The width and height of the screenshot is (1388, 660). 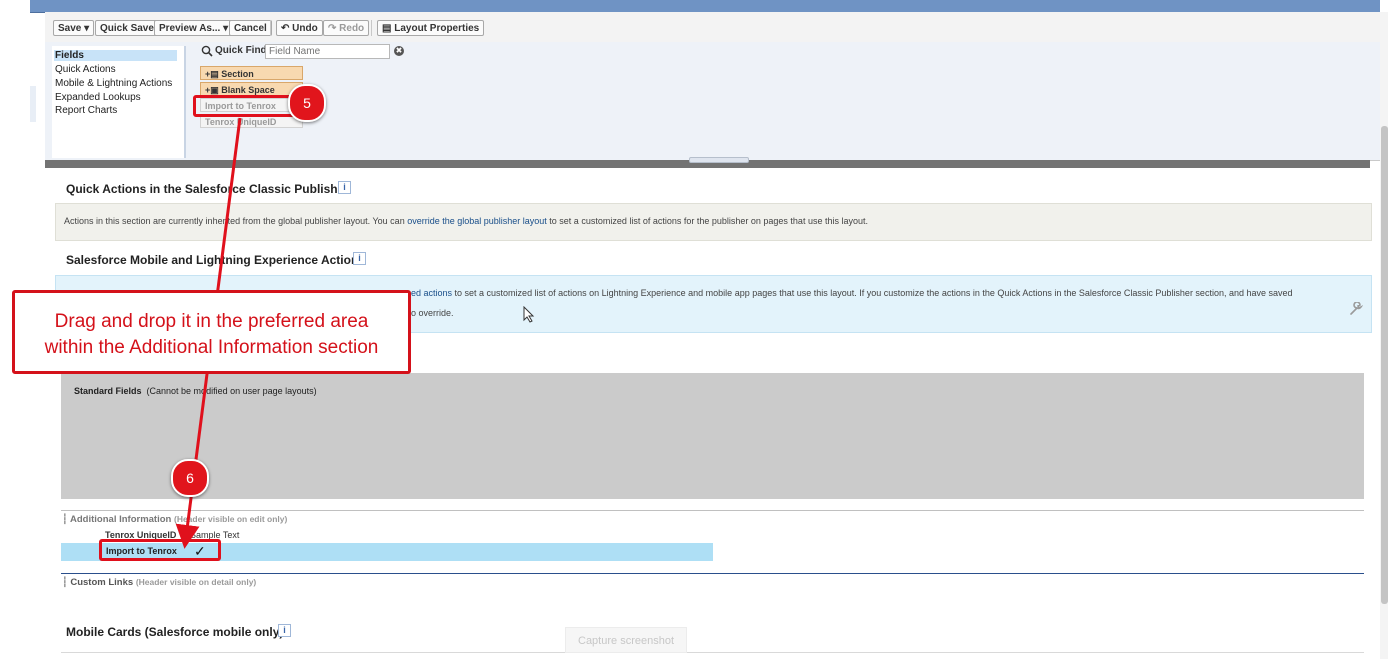 What do you see at coordinates (98, 97) in the screenshot?
I see `palette-category-expanded-lookups: Expanded Lookups` at bounding box center [98, 97].